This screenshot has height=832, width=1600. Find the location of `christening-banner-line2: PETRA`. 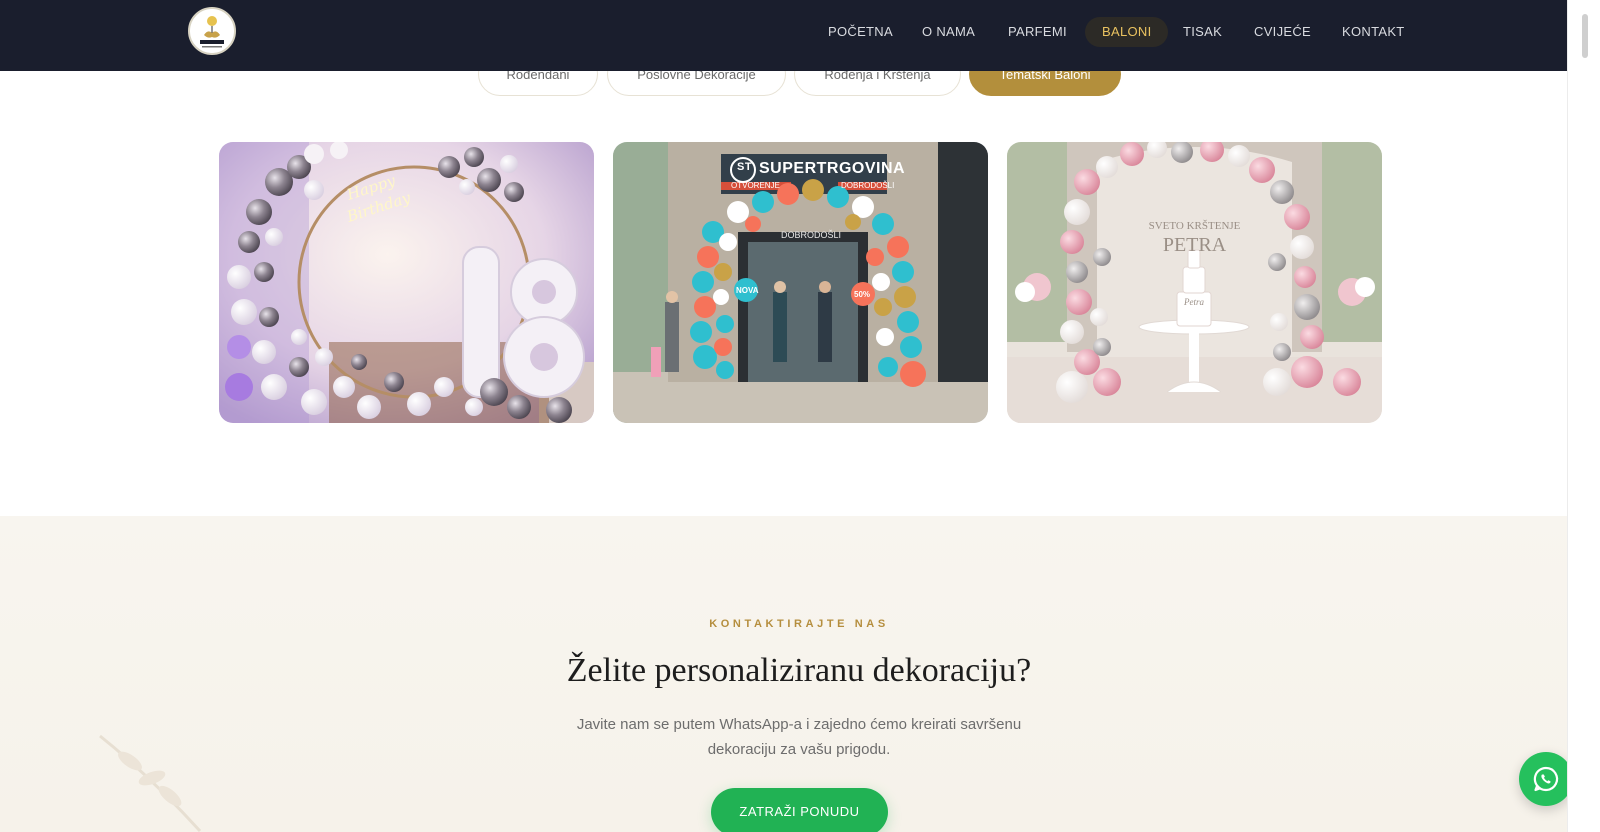

christening-banner-line2: PETRA is located at coordinates (1194, 245).